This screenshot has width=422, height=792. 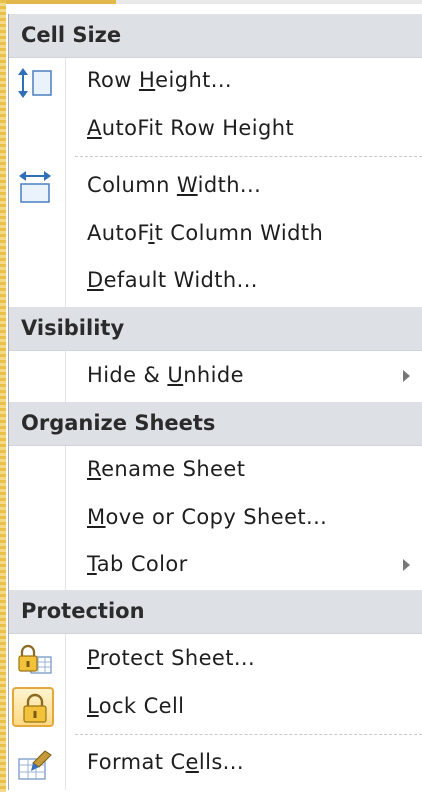 I want to click on menu-item-label: Hide & Unhide, so click(x=165, y=375).